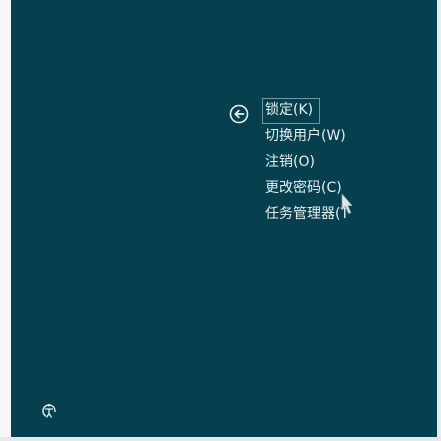  What do you see at coordinates (220, 439) in the screenshot?
I see `window-bottom-edge` at bounding box center [220, 439].